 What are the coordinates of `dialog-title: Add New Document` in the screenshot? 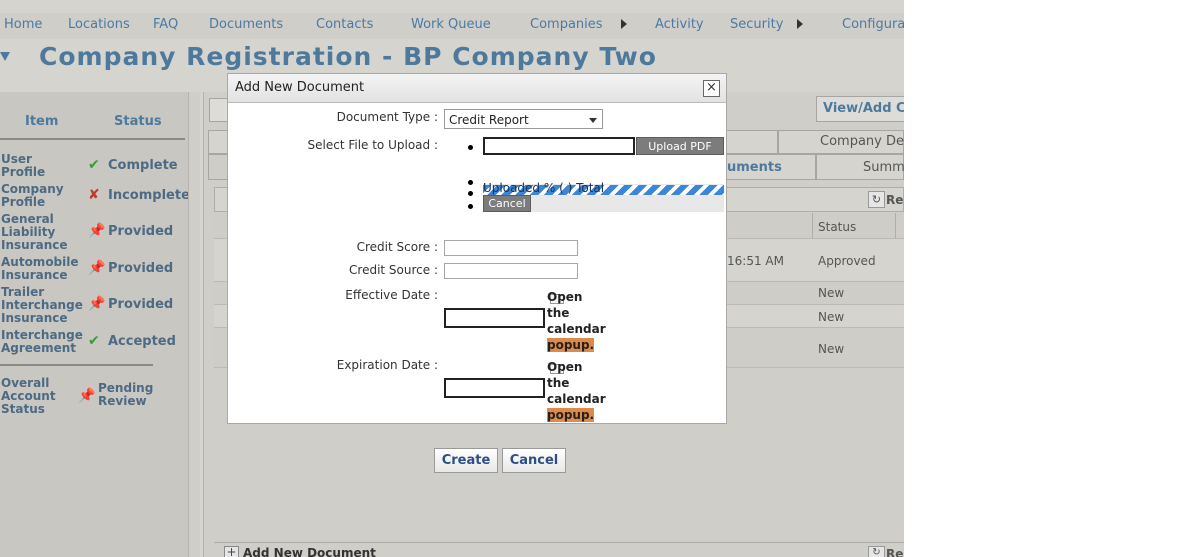 It's located at (300, 87).